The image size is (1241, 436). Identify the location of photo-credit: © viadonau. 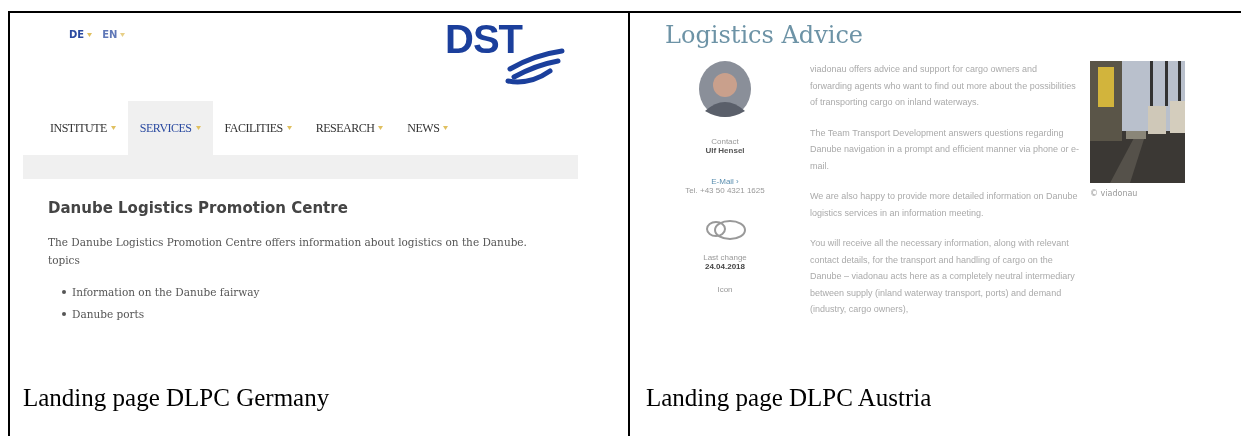
(1114, 193).